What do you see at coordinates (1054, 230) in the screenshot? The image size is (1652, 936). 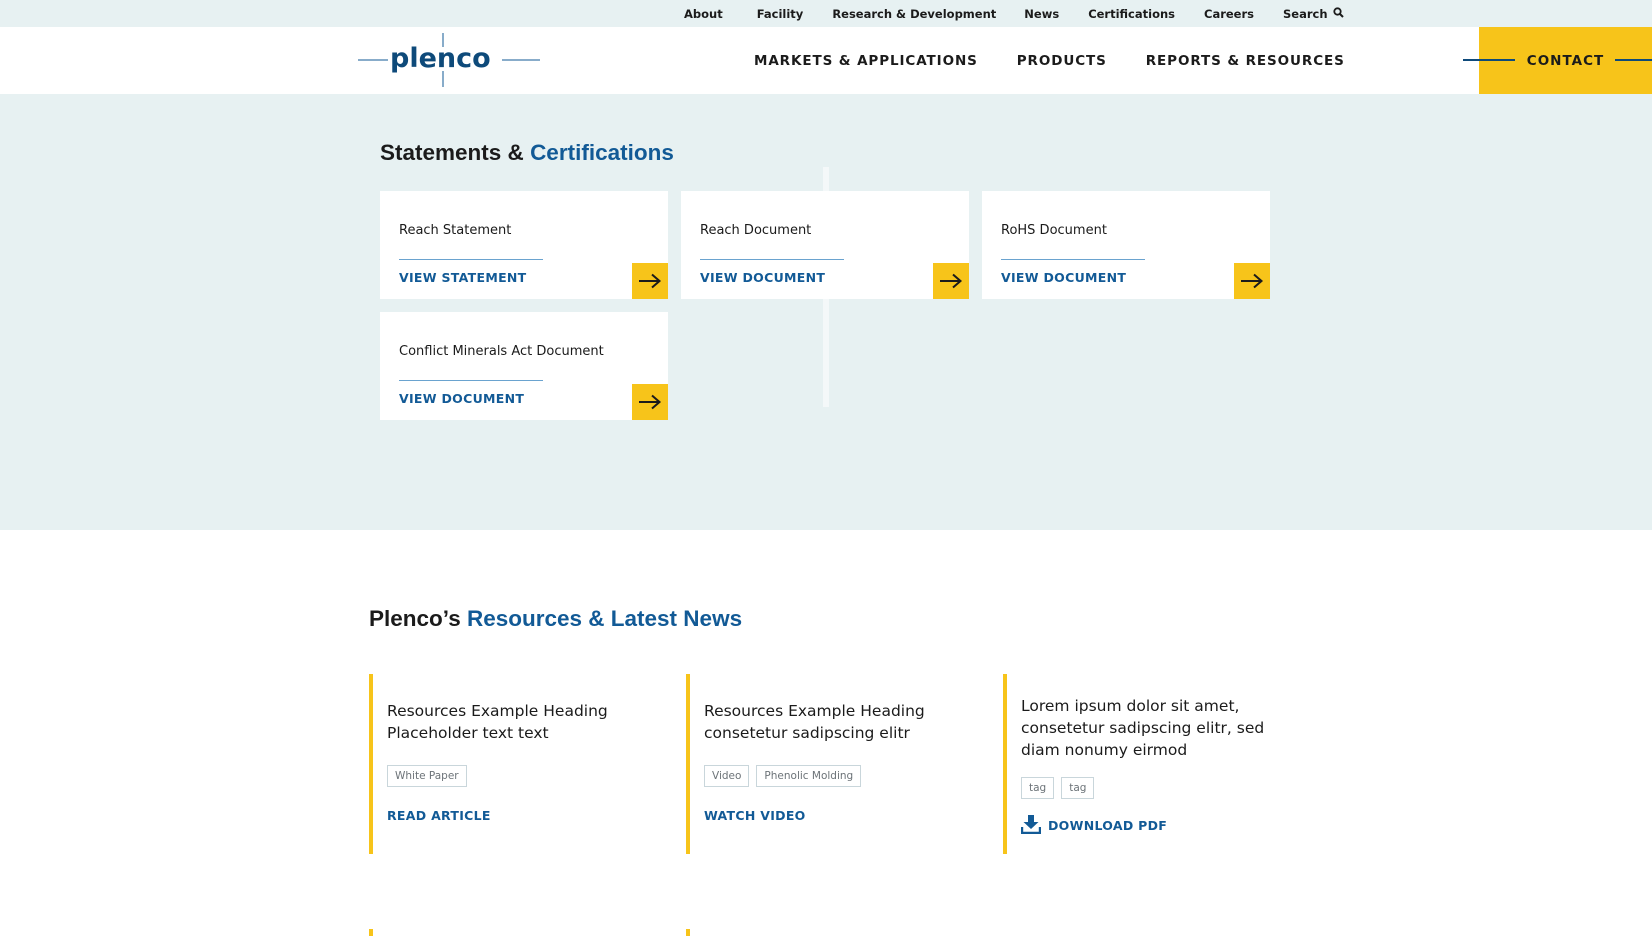 I see `card-title: RoHS Document` at bounding box center [1054, 230].